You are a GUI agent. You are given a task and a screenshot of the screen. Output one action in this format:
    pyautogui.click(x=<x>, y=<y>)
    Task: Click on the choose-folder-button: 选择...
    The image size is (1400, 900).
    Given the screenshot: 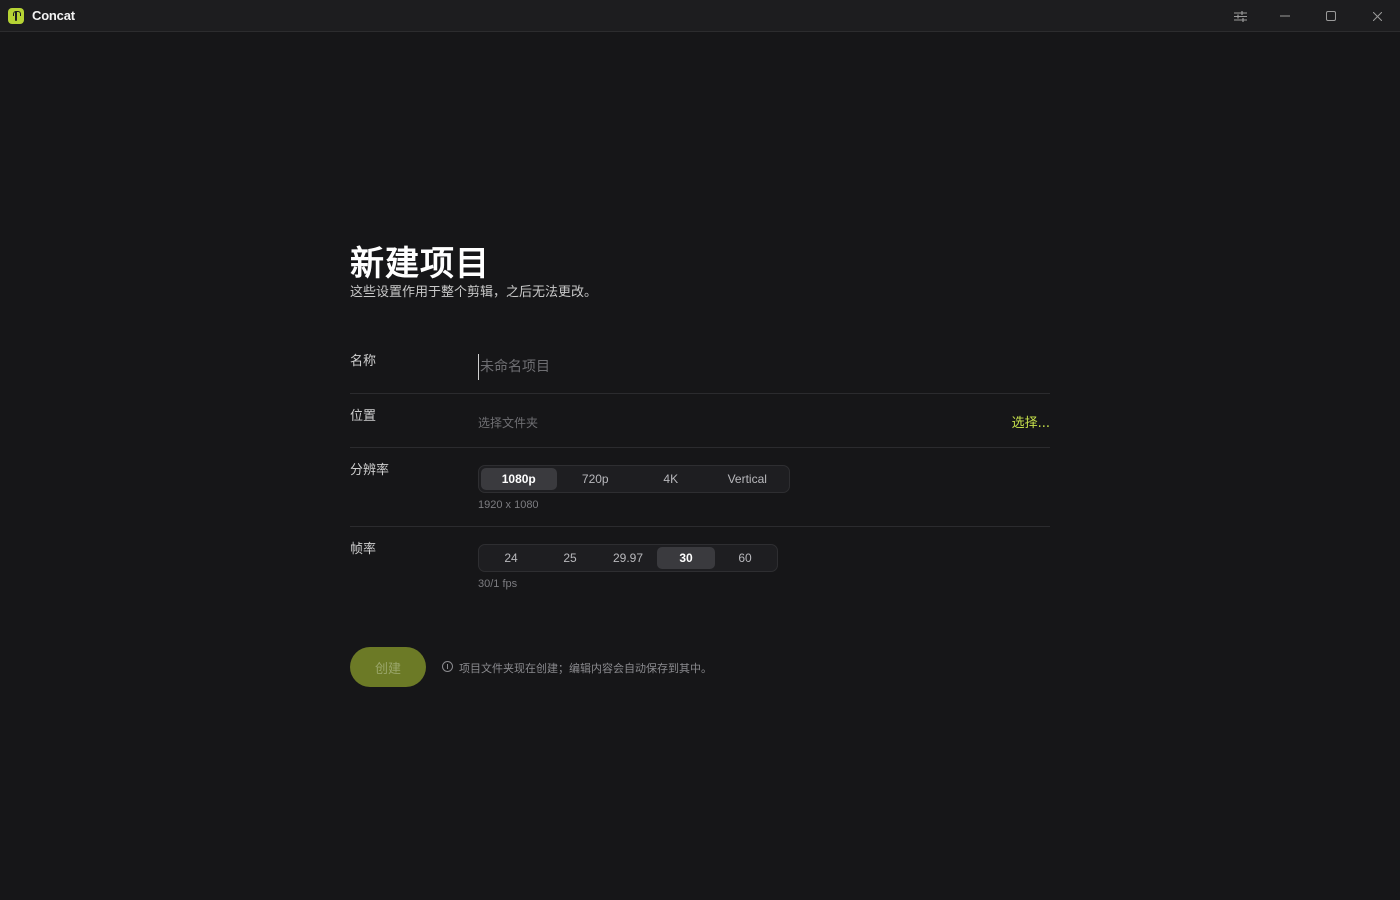 What is the action you would take?
    pyautogui.click(x=1031, y=421)
    